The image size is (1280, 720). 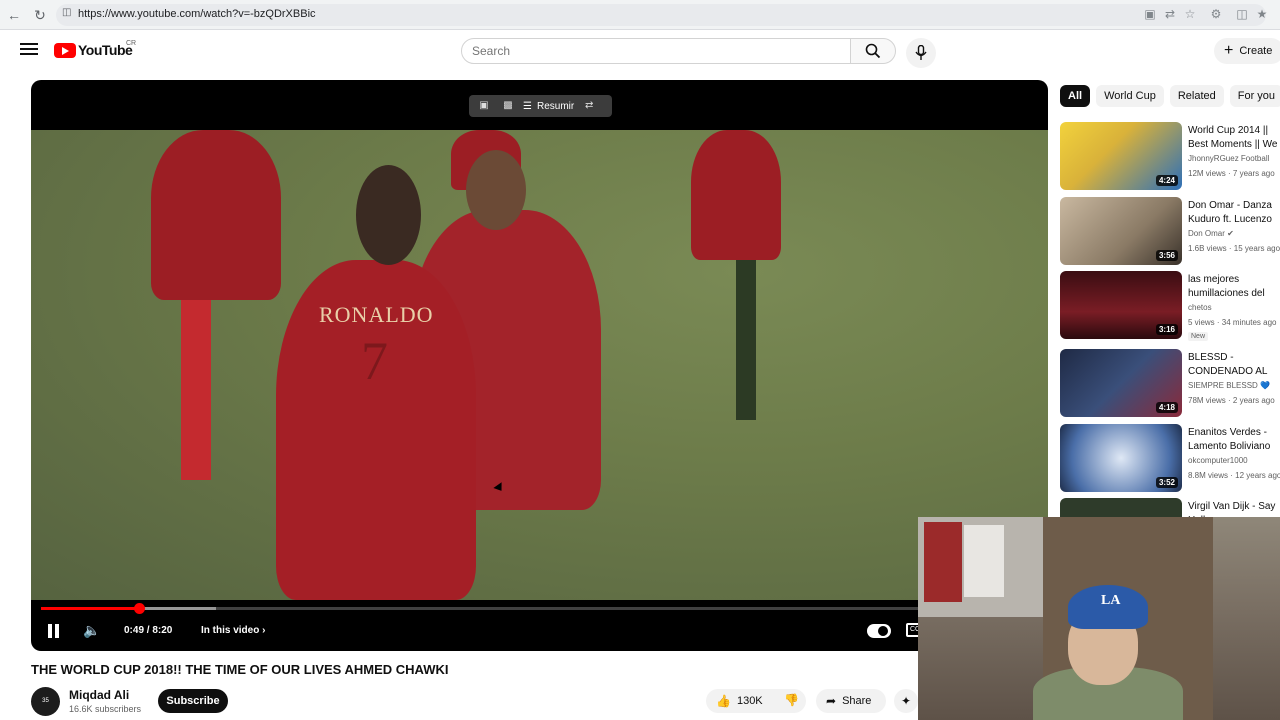 What do you see at coordinates (54, 631) in the screenshot?
I see `pause-button` at bounding box center [54, 631].